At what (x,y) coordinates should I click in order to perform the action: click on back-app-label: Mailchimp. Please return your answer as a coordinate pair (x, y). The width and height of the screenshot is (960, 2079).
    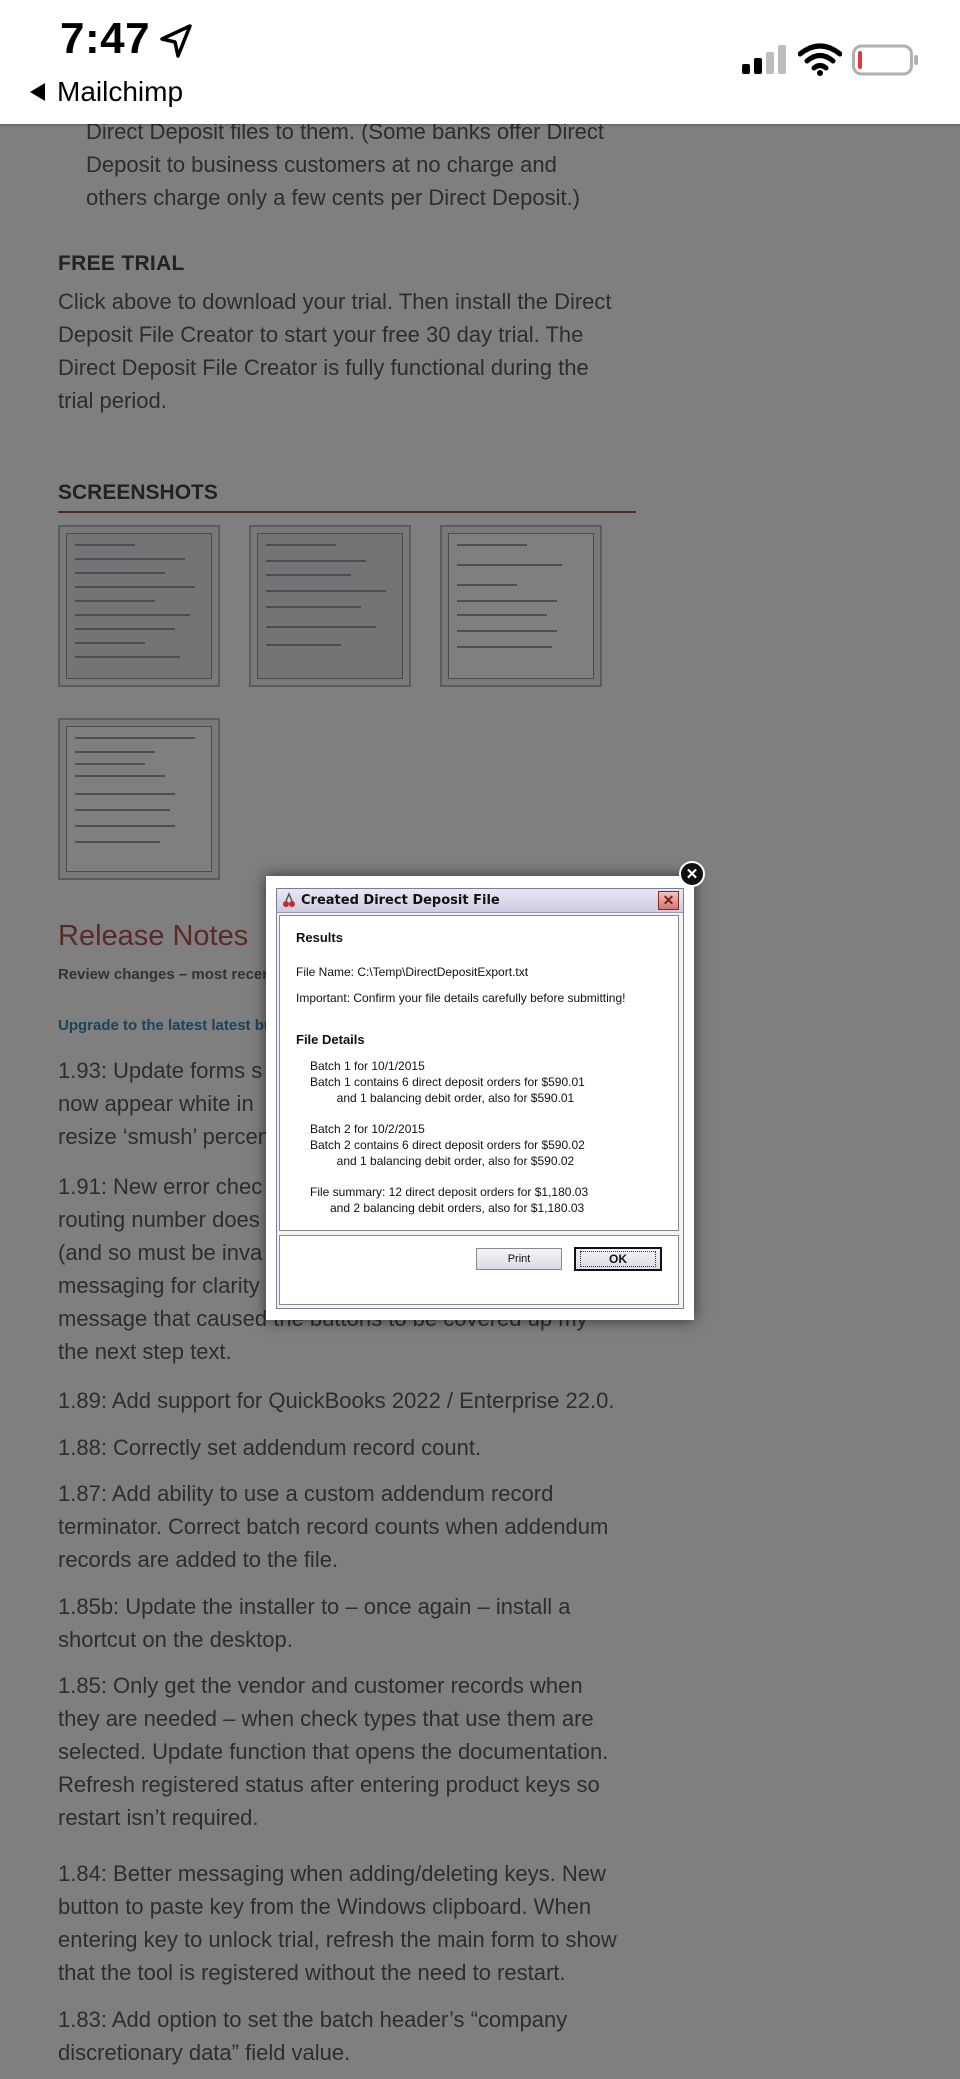
    Looking at the image, I should click on (120, 91).